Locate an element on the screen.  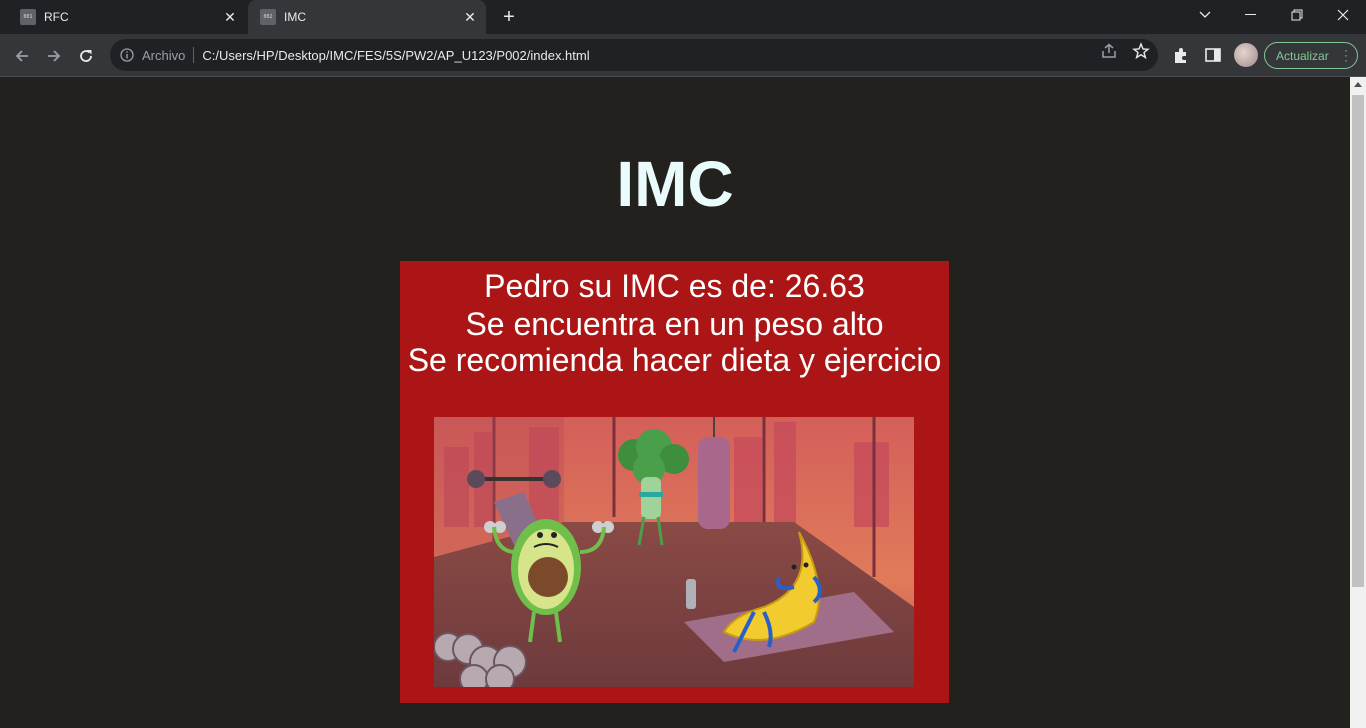
divider is located at coordinates (194, 55).